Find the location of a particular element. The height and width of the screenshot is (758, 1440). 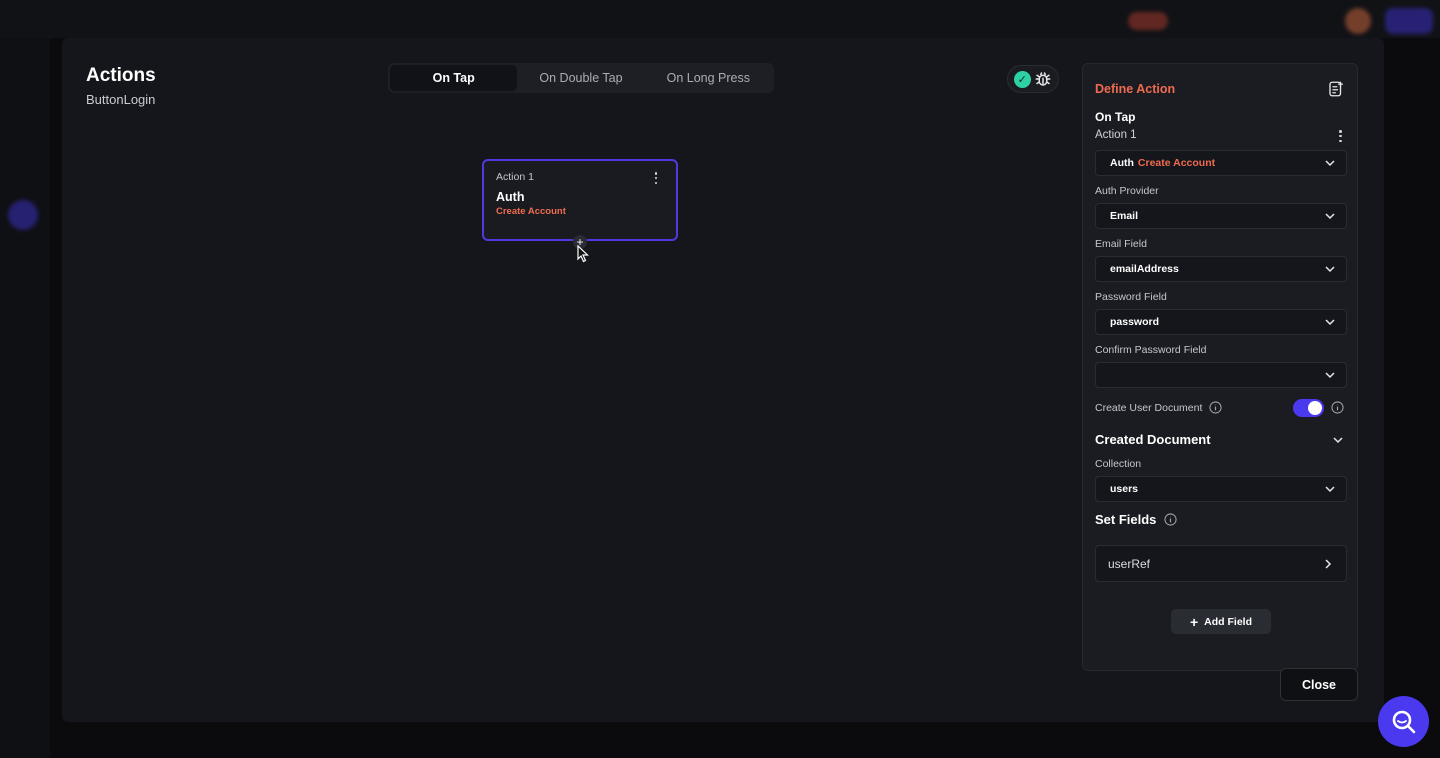

tab-on-long-press: On Long Press is located at coordinates (708, 78).